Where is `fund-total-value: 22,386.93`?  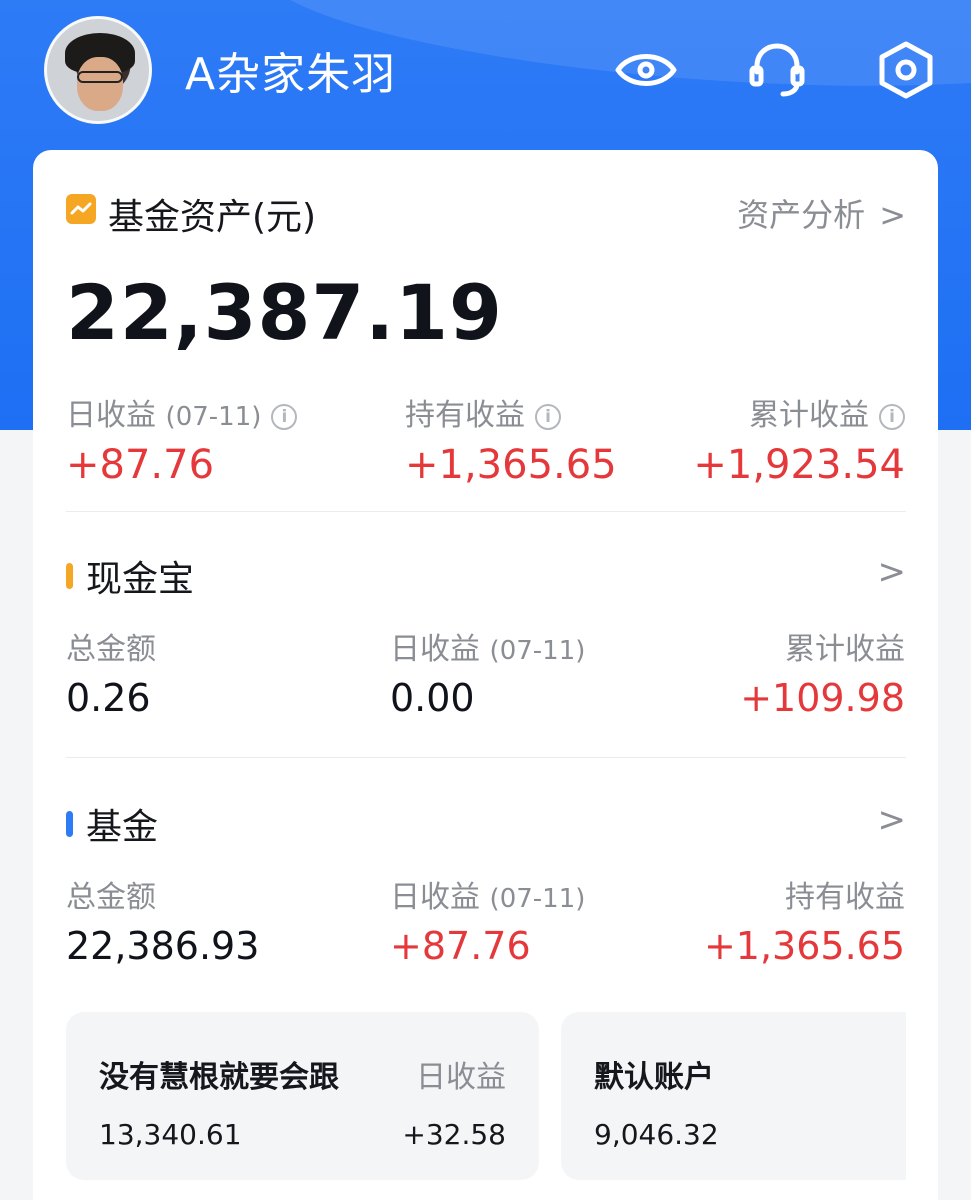 fund-total-value: 22,386.93 is located at coordinates (163, 946).